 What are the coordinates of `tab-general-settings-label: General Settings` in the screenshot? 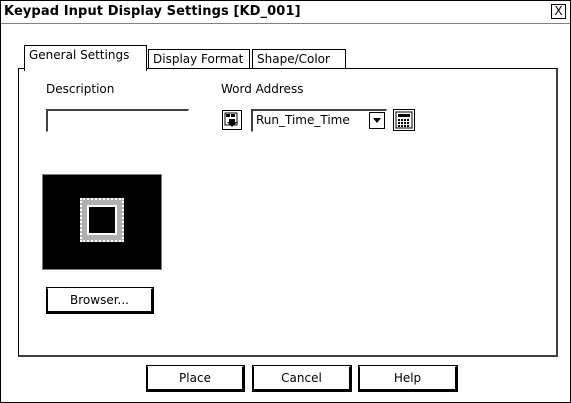 It's located at (79, 55).